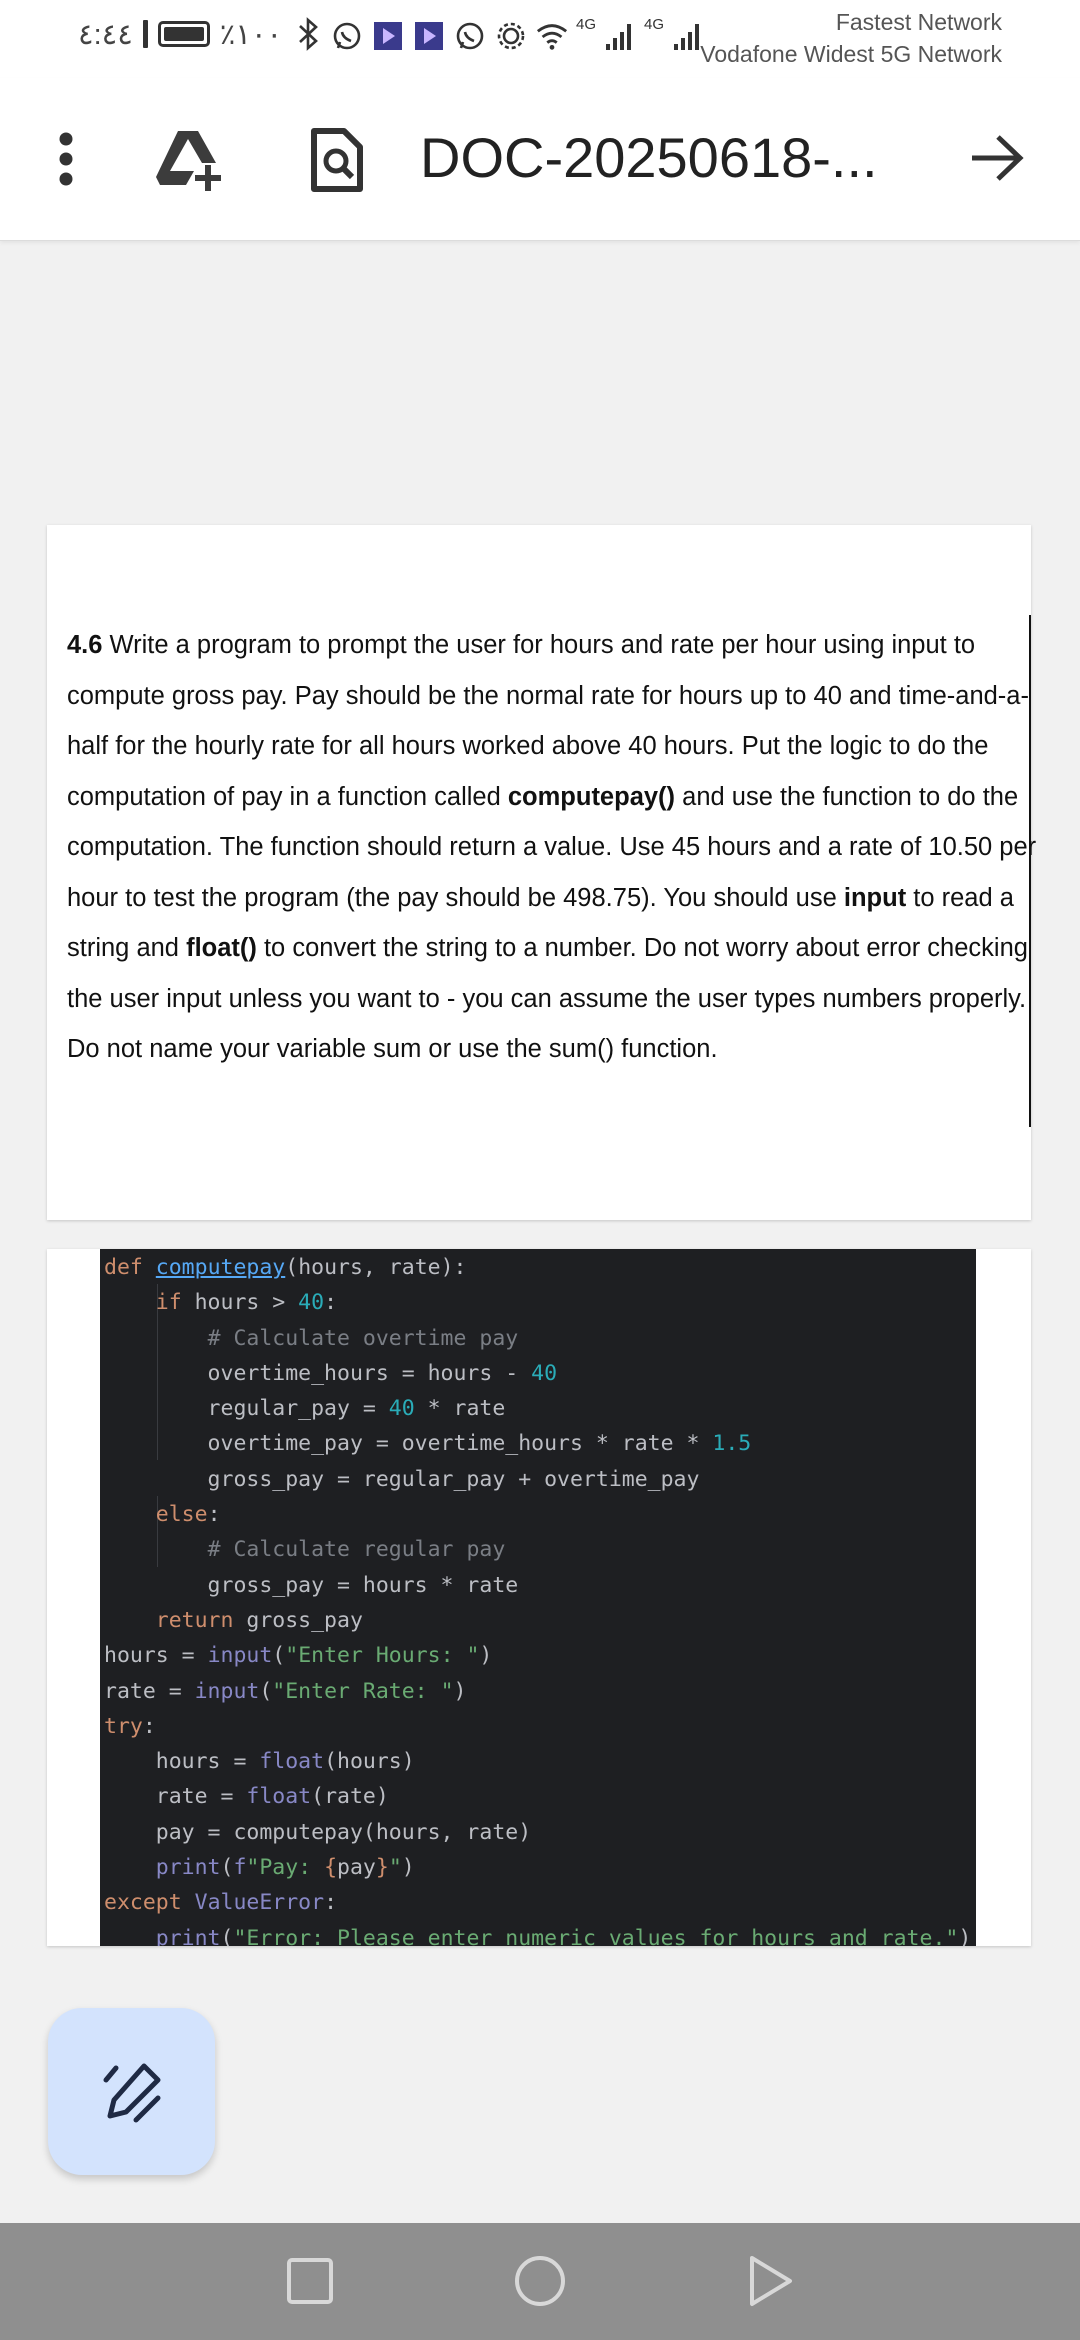 This screenshot has width=1080, height=2340. What do you see at coordinates (309, 34) in the screenshot?
I see `bluetooth-icon` at bounding box center [309, 34].